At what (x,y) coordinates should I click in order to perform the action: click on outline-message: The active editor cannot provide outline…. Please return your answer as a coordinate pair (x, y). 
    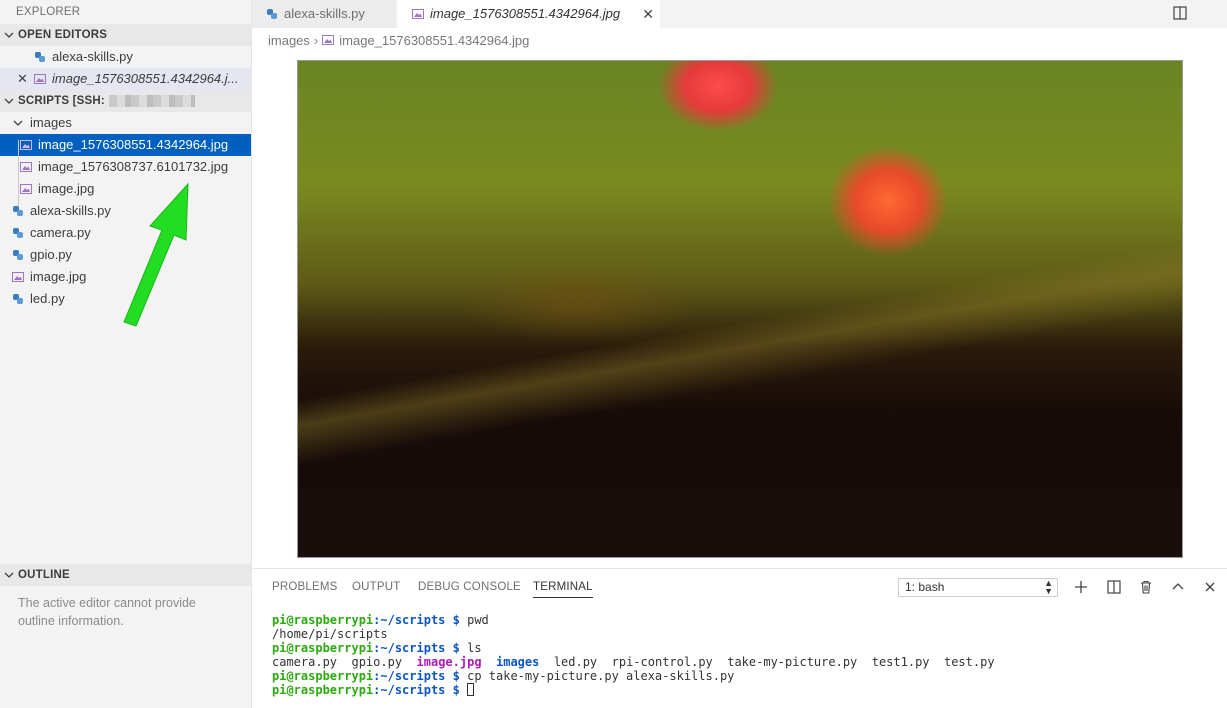
    Looking at the image, I should click on (107, 612).